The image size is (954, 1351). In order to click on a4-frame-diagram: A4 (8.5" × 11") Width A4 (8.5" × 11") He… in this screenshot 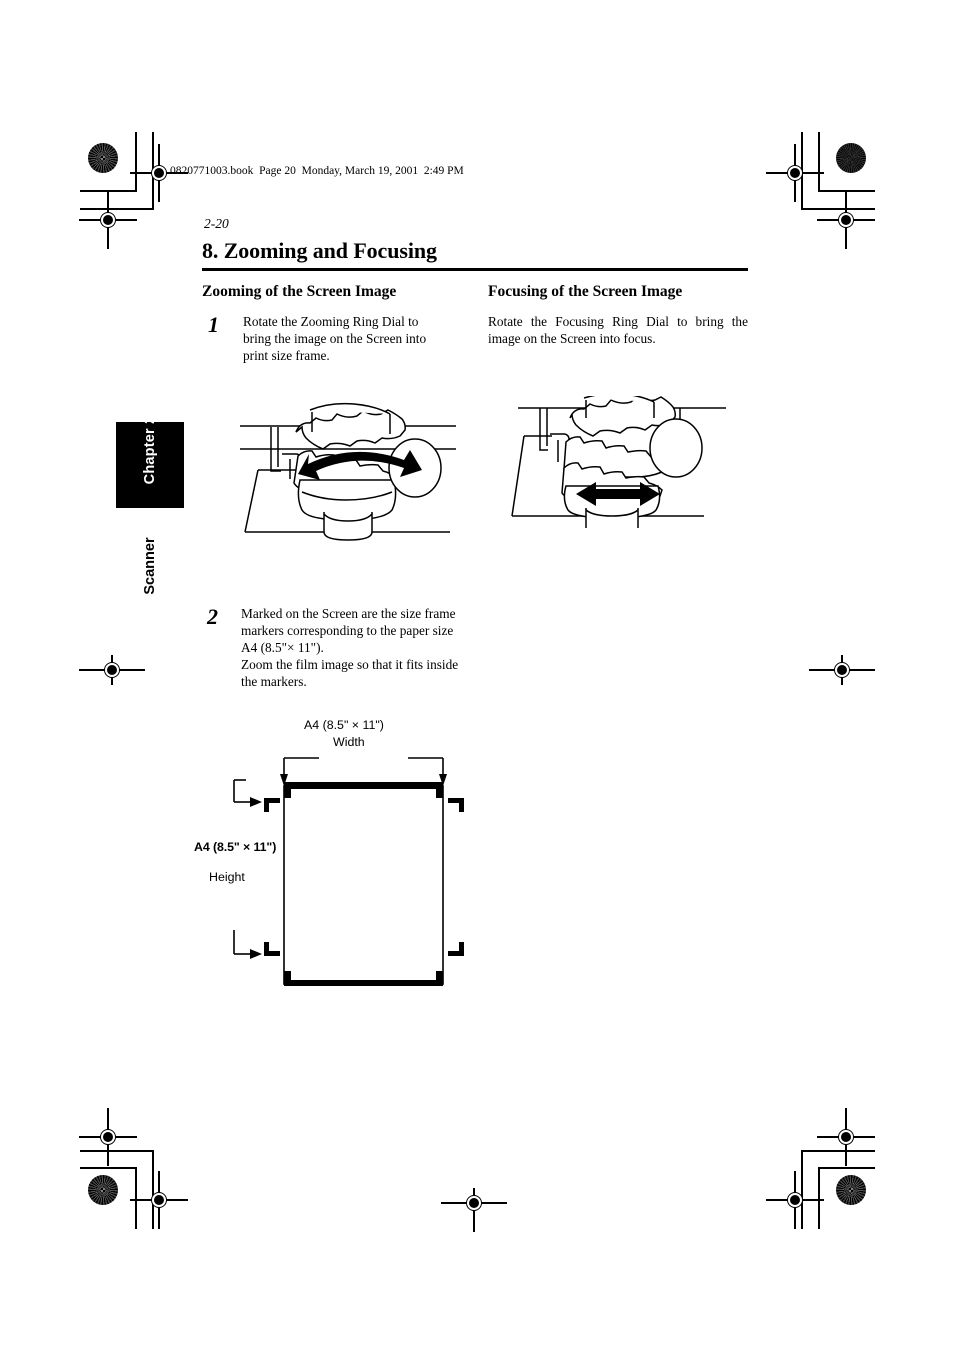, I will do `click(336, 852)`.